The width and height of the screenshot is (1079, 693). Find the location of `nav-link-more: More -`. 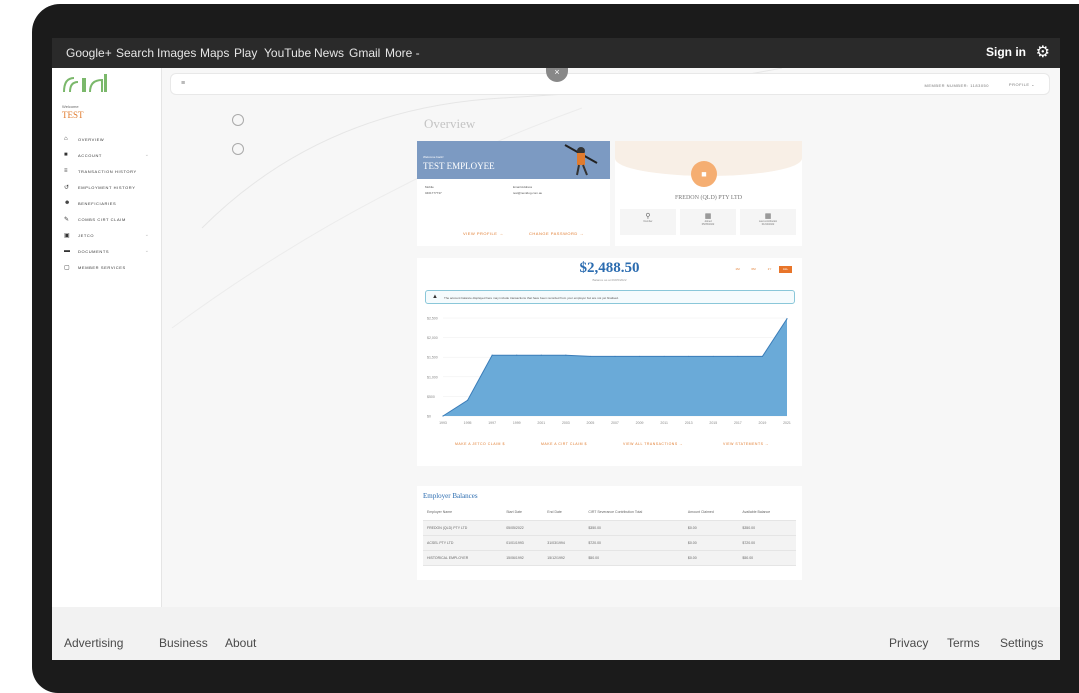

nav-link-more: More - is located at coordinates (402, 53).